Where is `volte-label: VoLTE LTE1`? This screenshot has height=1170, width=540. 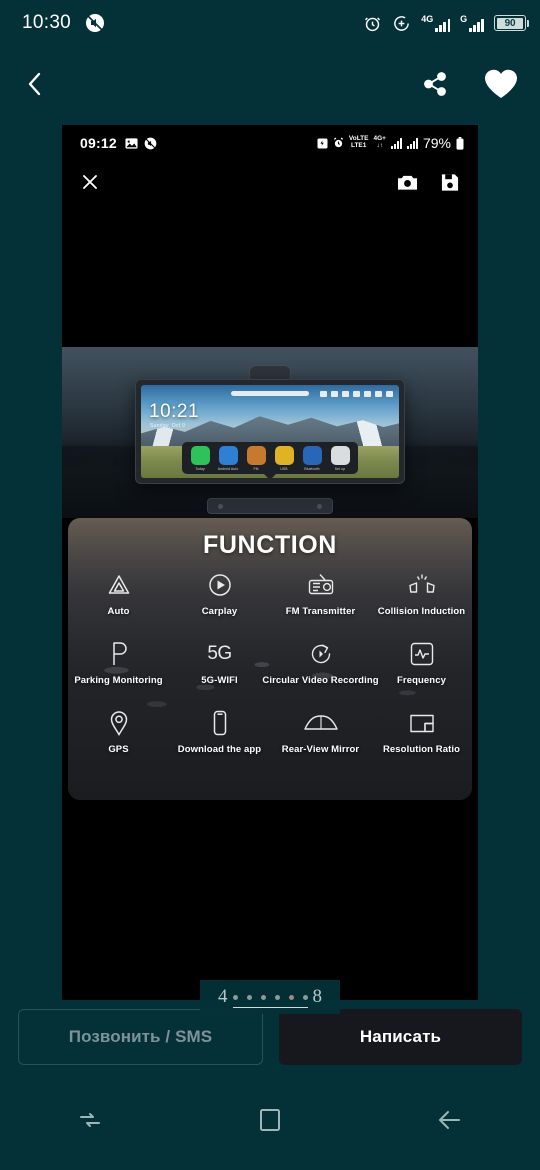
volte-label: VoLTE LTE1 is located at coordinates (358, 142).